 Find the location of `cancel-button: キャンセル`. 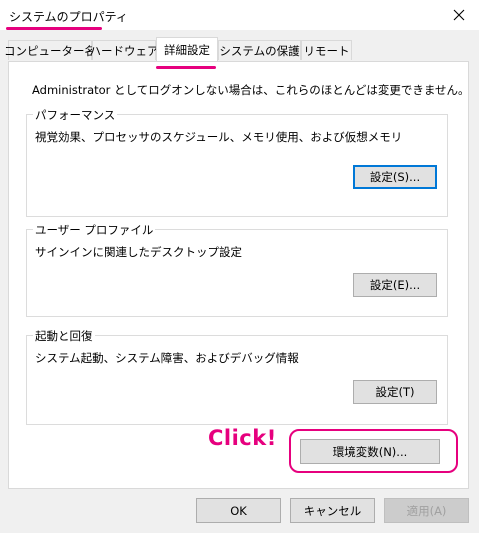

cancel-button: キャンセル is located at coordinates (332, 510).